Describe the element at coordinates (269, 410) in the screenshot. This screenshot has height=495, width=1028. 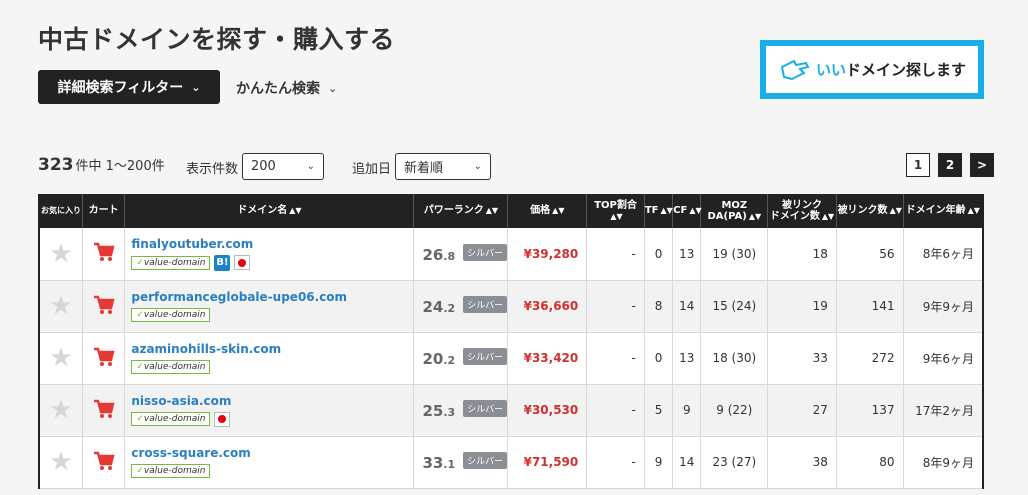
I see `domain-cell: nisso-asia.com ✓value-domain` at that location.